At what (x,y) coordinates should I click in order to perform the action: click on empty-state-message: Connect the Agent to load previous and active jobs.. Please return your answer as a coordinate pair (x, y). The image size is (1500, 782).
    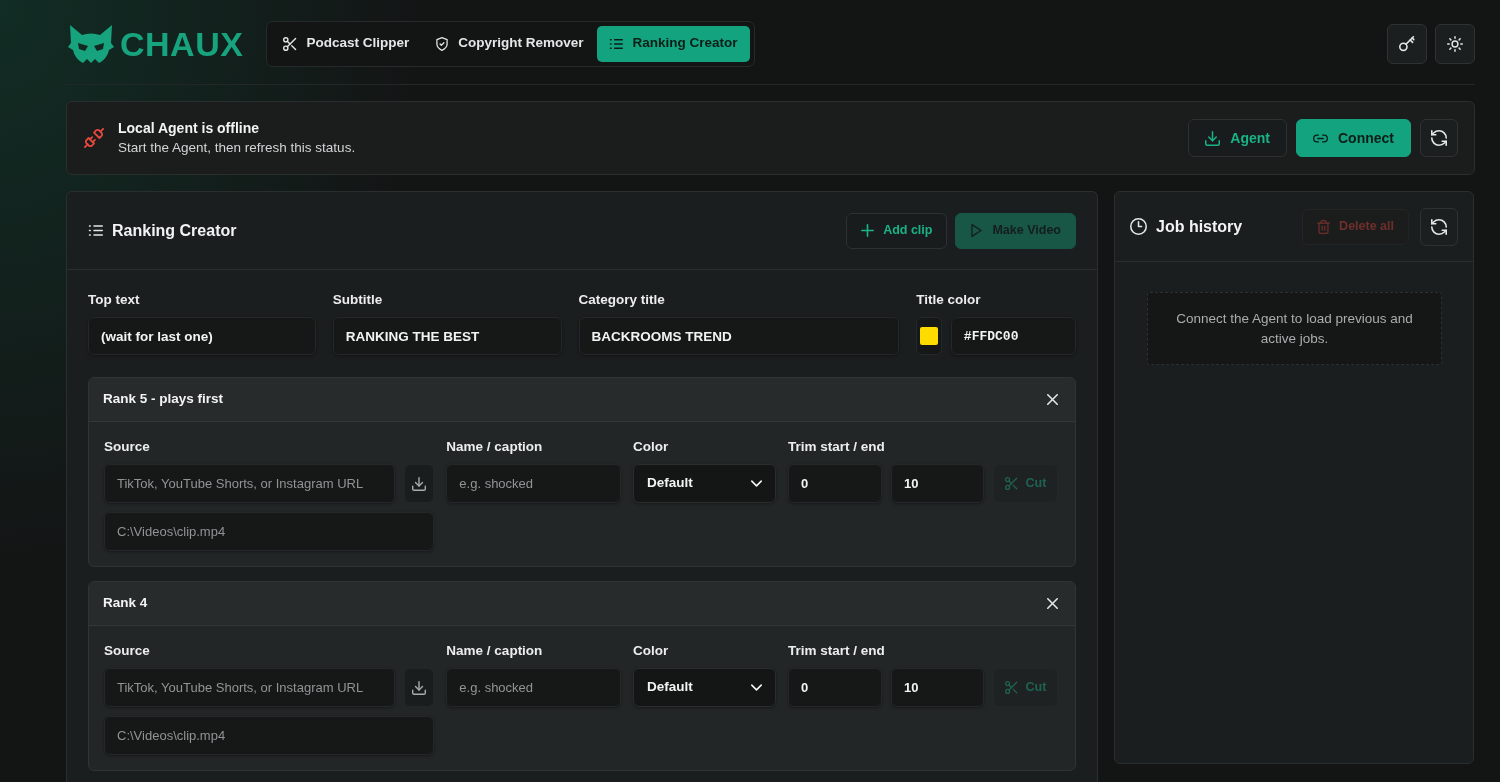
    Looking at the image, I should click on (1294, 328).